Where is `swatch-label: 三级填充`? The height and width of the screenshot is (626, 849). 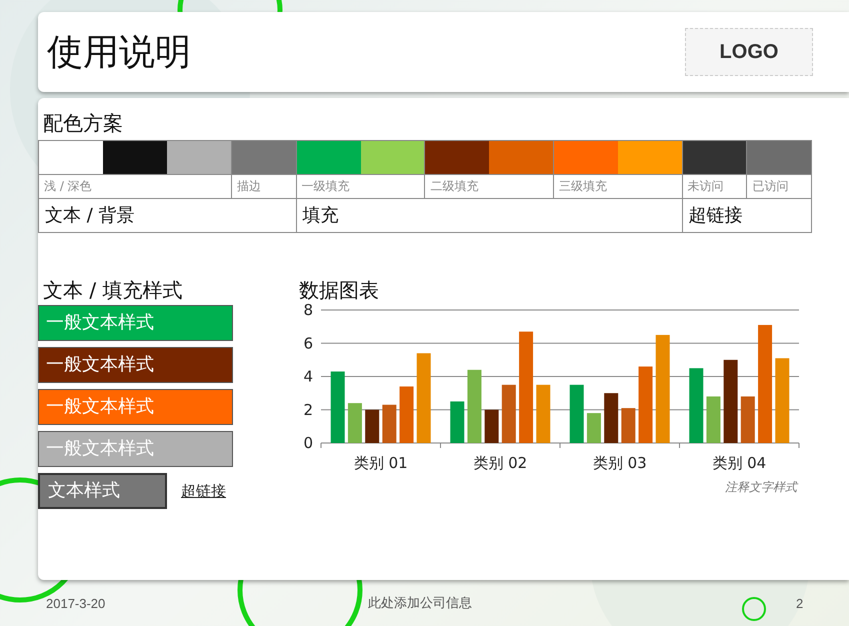 swatch-label: 三级填充 is located at coordinates (618, 187).